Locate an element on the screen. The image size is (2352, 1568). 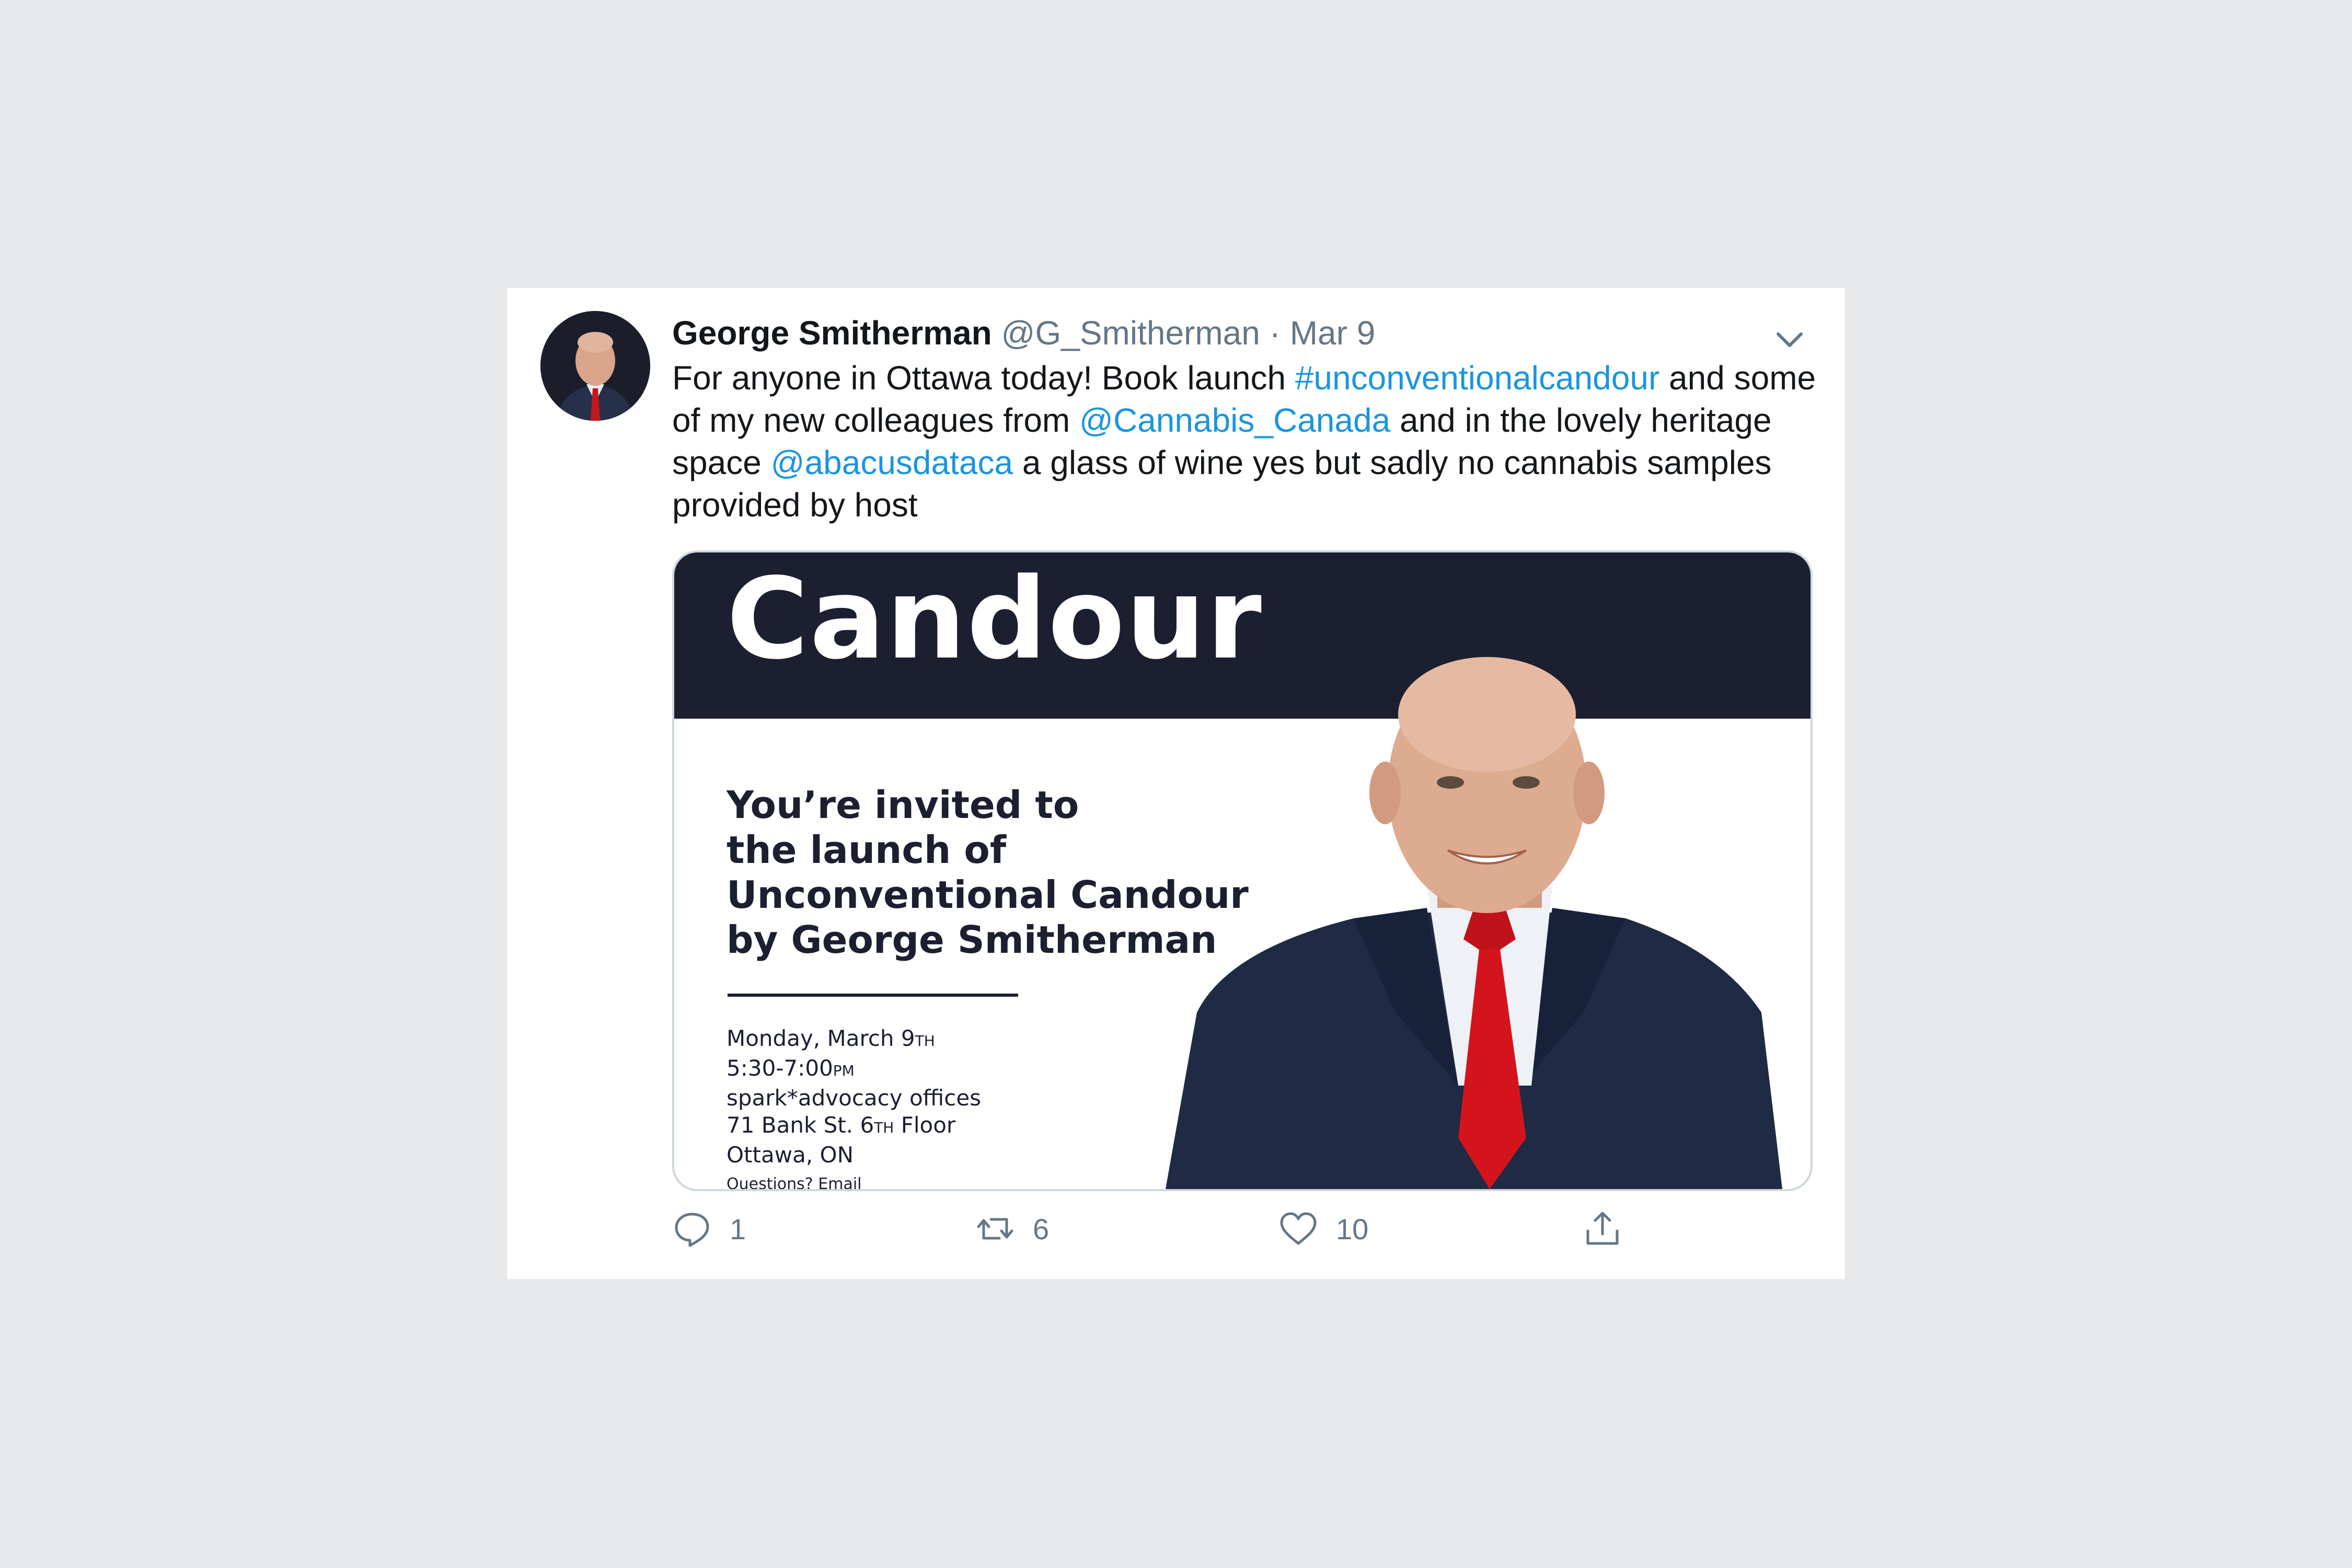
reply-count: 1 is located at coordinates (738, 1229).